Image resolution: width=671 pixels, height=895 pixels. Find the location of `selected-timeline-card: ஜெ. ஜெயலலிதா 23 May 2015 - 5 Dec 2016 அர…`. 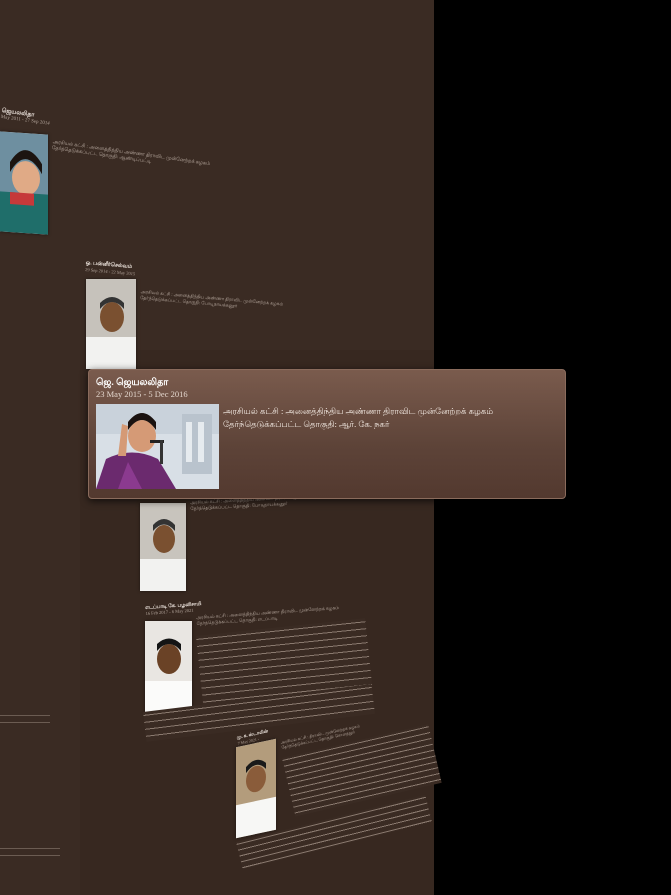

selected-timeline-card: ஜெ. ஜெயலலிதா 23 May 2015 - 5 Dec 2016 அர… is located at coordinates (327, 434).